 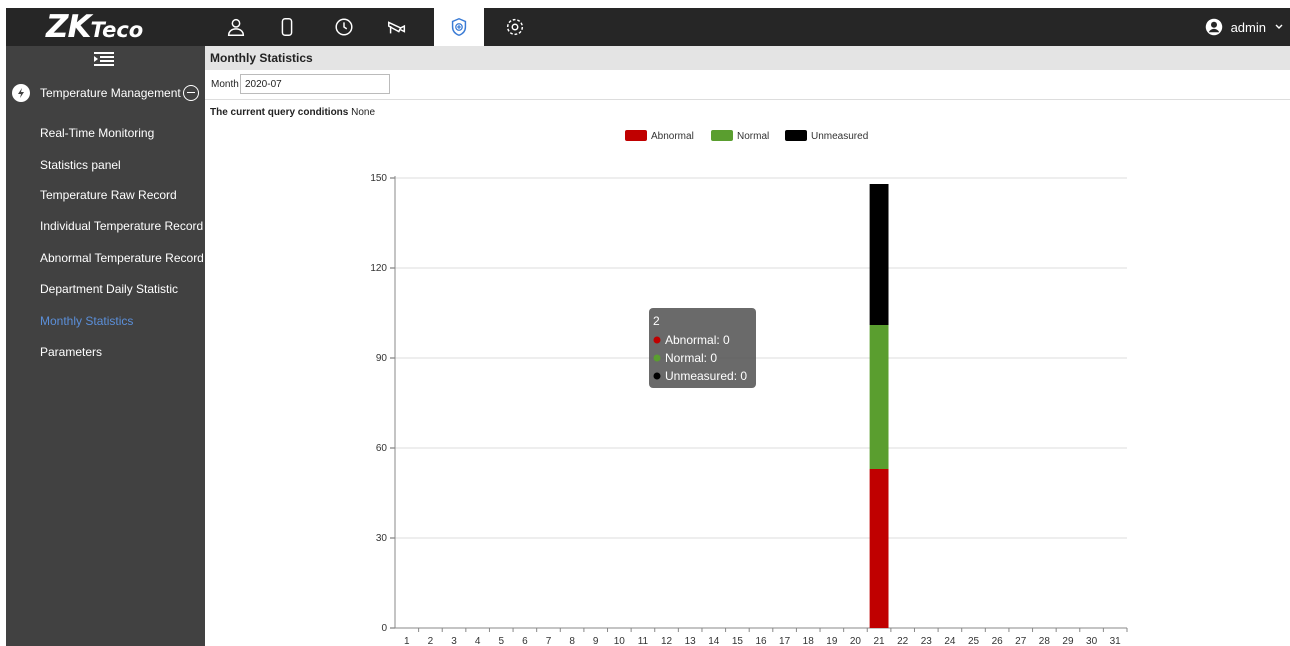 What do you see at coordinates (998, 641) in the screenshot?
I see `x-tick-label: 26` at bounding box center [998, 641].